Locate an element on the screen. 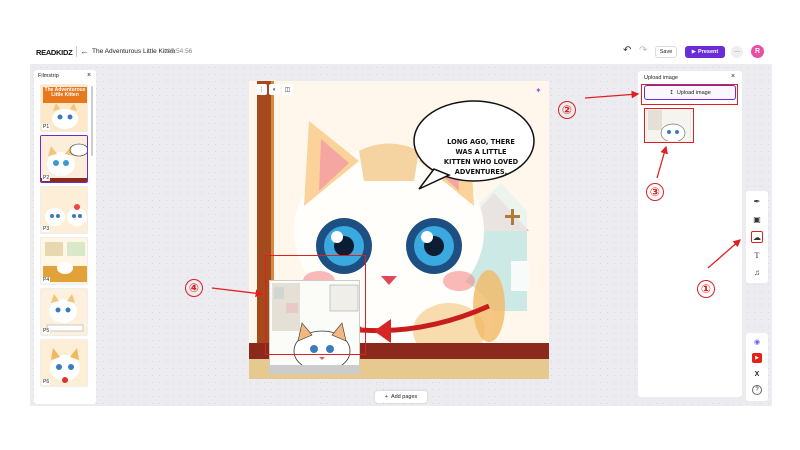 This screenshot has height=450, width=800. annotation-number-4: ④ is located at coordinates (194, 288).